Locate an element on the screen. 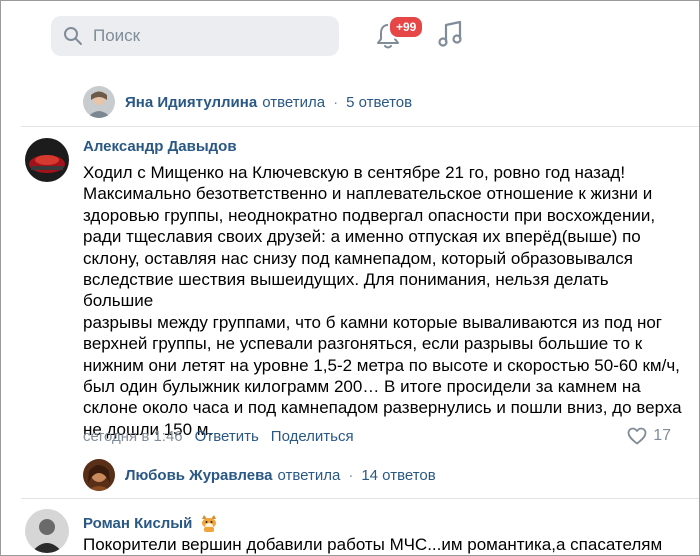 The image size is (700, 556). comment-author: Александр Давыдов is located at coordinates (160, 146).